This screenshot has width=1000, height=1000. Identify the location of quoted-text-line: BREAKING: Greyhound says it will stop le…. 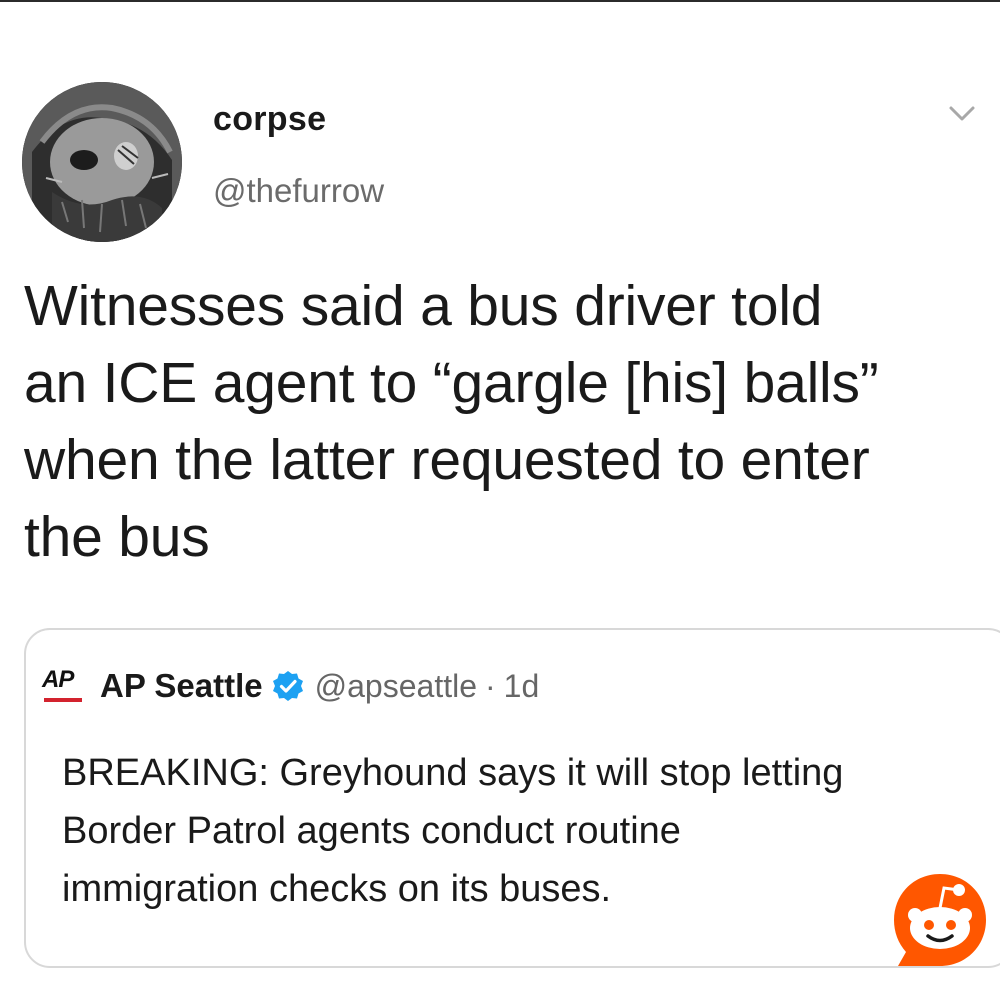
(453, 773).